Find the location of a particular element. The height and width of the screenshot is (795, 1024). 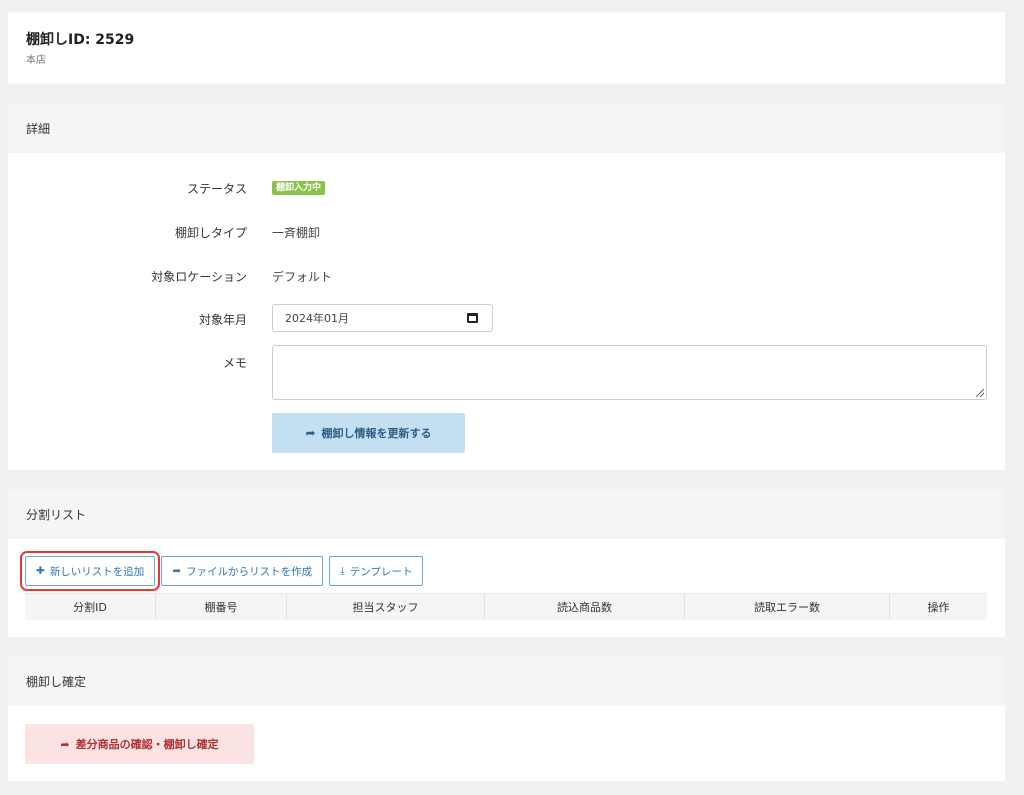

template-label: テンプレート is located at coordinates (381, 571).